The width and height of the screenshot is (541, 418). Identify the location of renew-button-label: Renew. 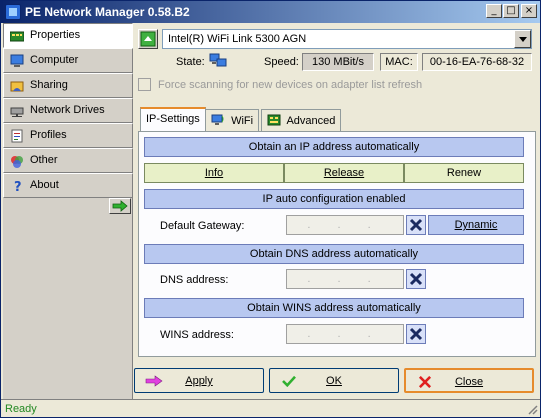
(464, 173).